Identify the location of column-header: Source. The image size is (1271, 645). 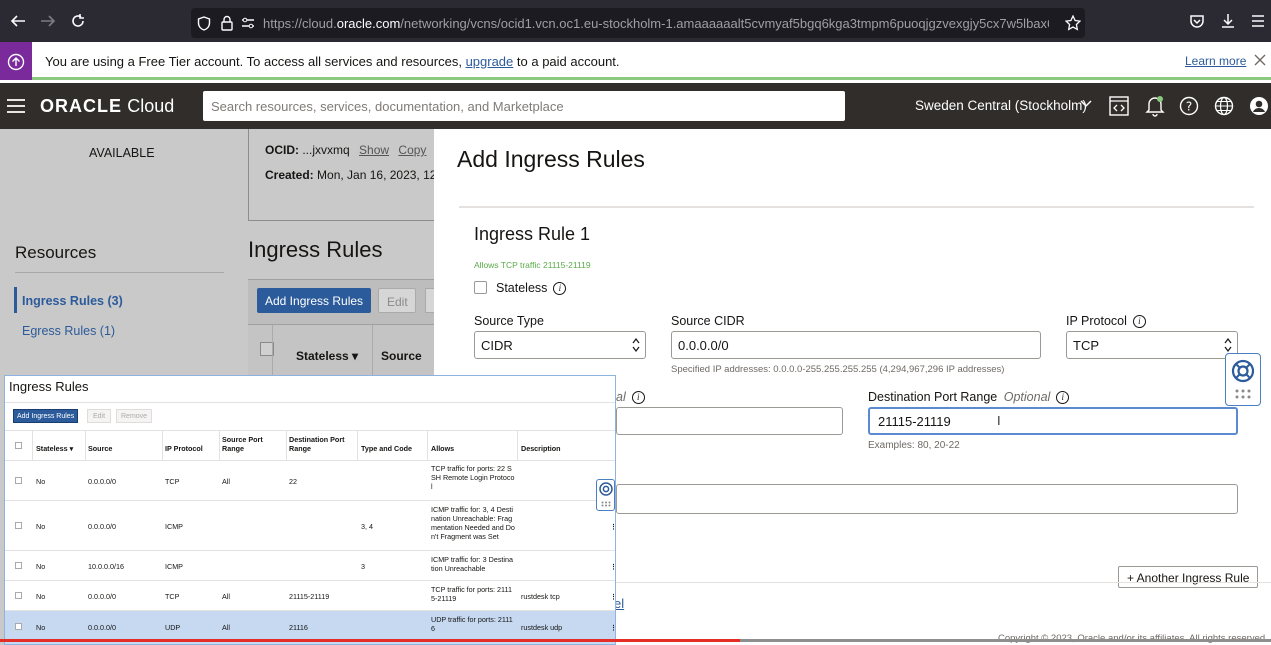
(100, 448).